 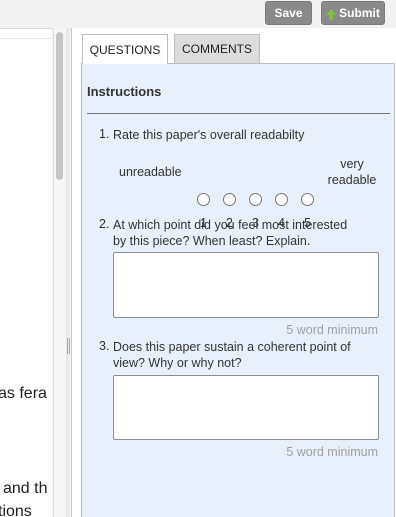 I want to click on tab-comments-label: COMMENTS, so click(x=217, y=49).